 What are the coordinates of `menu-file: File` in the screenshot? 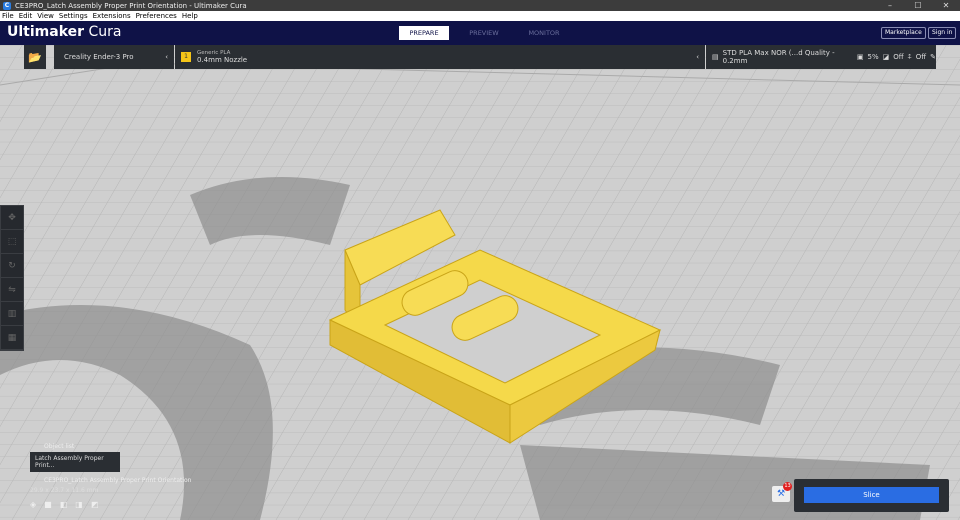 It's located at (8, 16).